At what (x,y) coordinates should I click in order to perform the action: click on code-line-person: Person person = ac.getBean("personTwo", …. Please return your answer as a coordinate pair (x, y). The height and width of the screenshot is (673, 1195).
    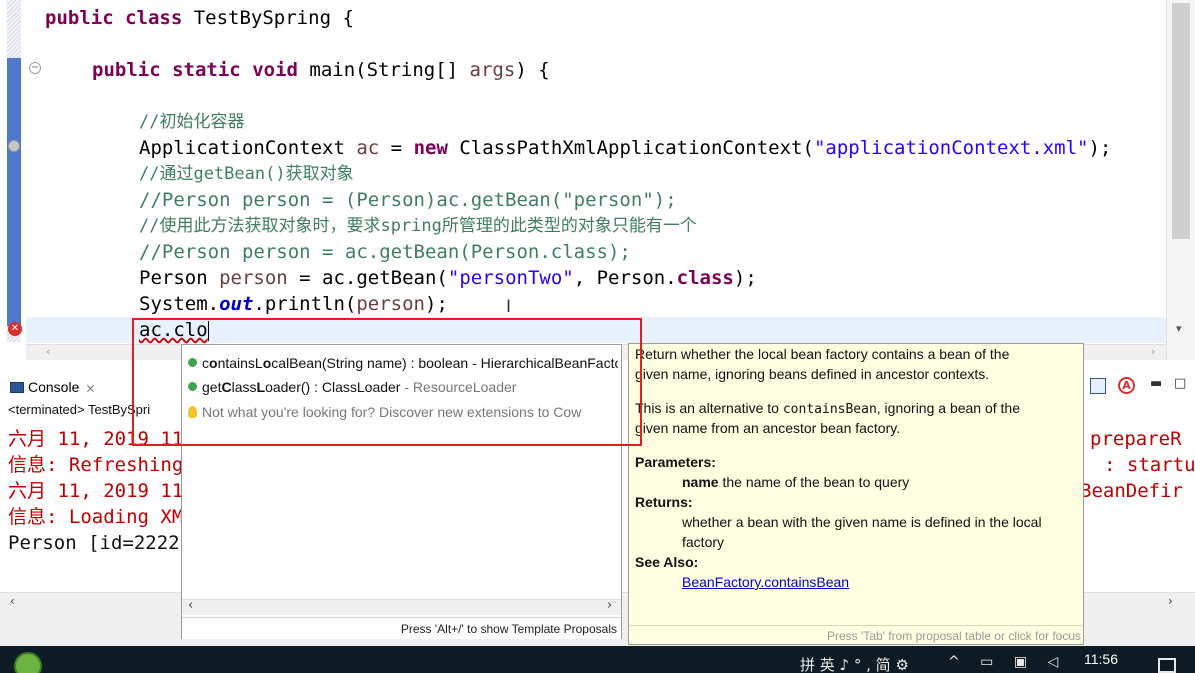
    Looking at the image, I should click on (448, 278).